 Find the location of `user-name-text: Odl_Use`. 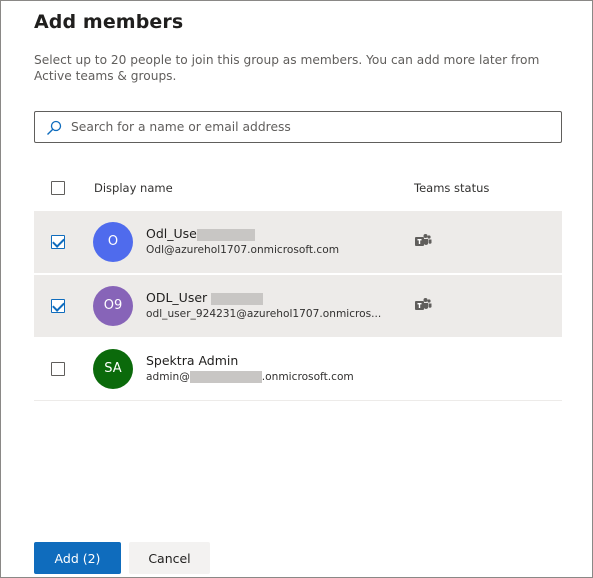

user-name-text: Odl_Use is located at coordinates (171, 233).